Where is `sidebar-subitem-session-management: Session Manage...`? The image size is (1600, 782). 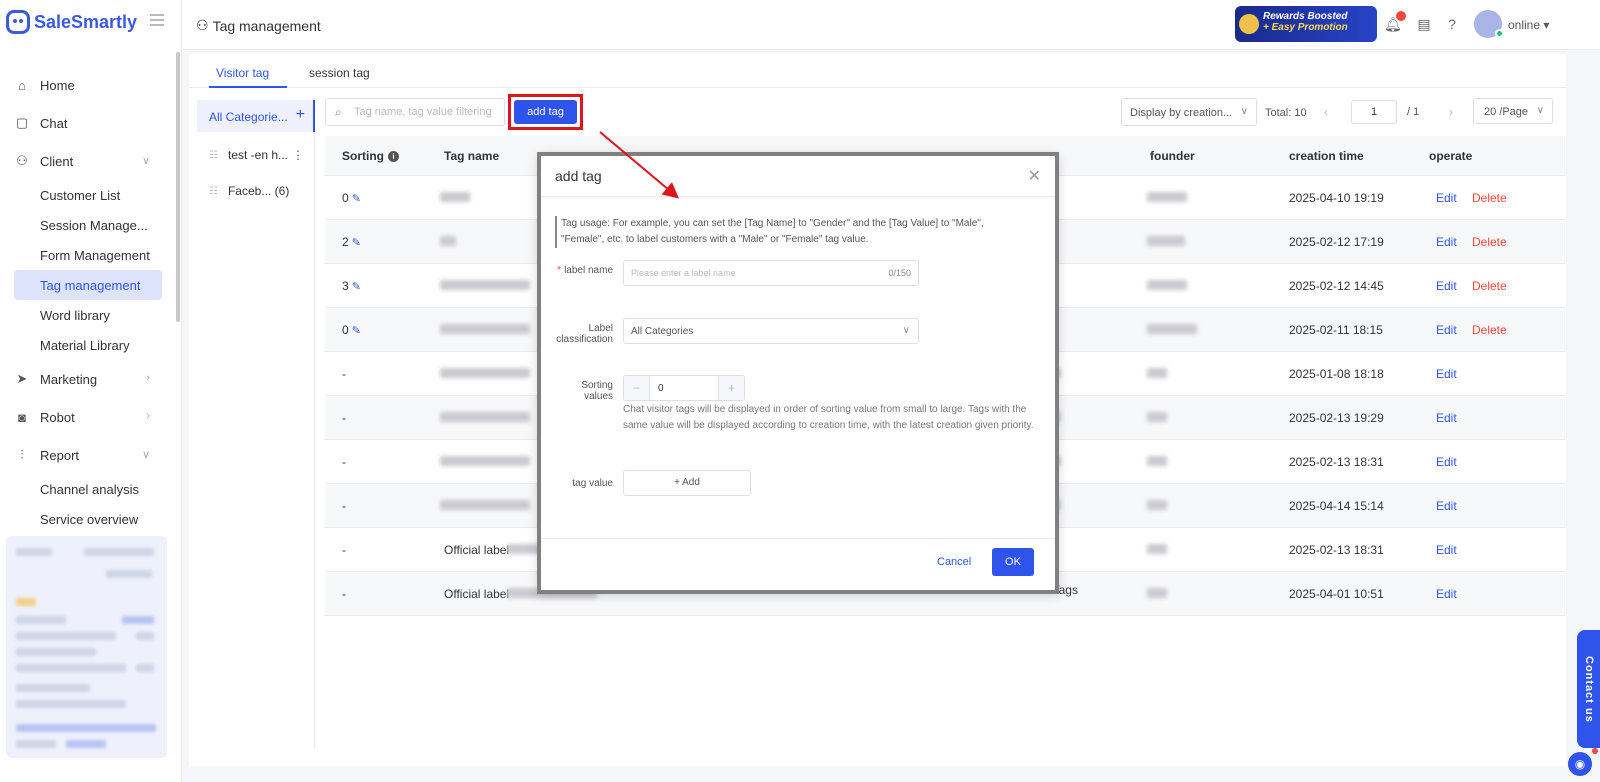 sidebar-subitem-session-management: Session Manage... is located at coordinates (88, 225).